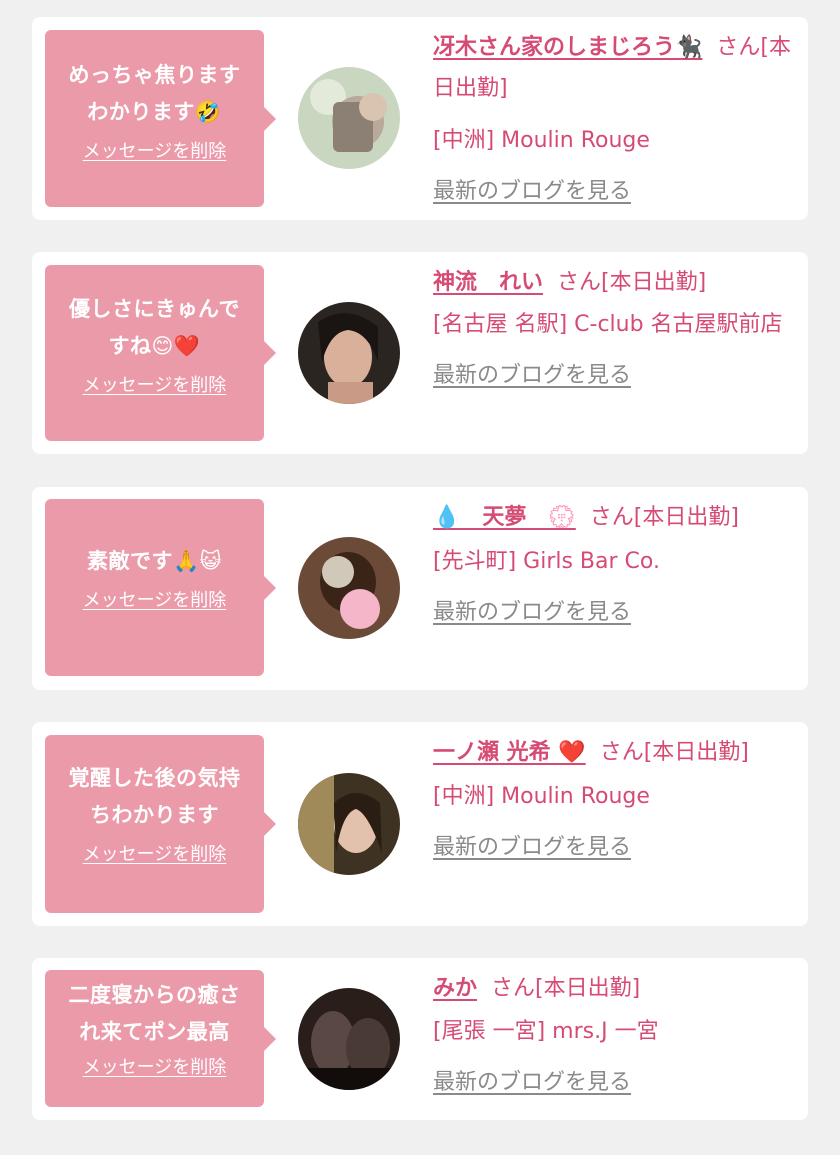 This screenshot has width=840, height=1155. I want to click on name-line: 💧 天夢 💮 さん[本日出勤], so click(613, 517).